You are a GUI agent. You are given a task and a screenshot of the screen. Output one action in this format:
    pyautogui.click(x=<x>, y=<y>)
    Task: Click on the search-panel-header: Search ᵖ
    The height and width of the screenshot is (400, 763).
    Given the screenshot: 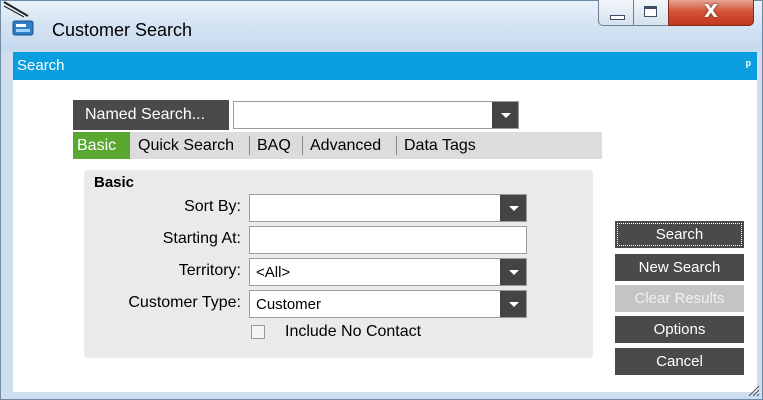 What is the action you would take?
    pyautogui.click(x=385, y=66)
    